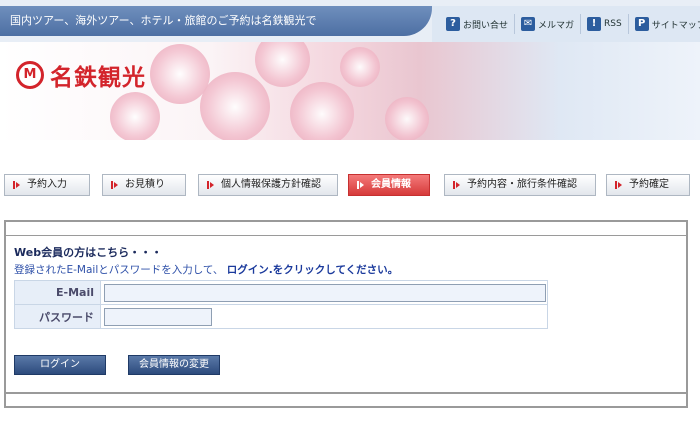 The image size is (700, 421). Describe the element at coordinates (174, 365) in the screenshot. I see `member-info-change-button: 会員情報の変更` at that location.